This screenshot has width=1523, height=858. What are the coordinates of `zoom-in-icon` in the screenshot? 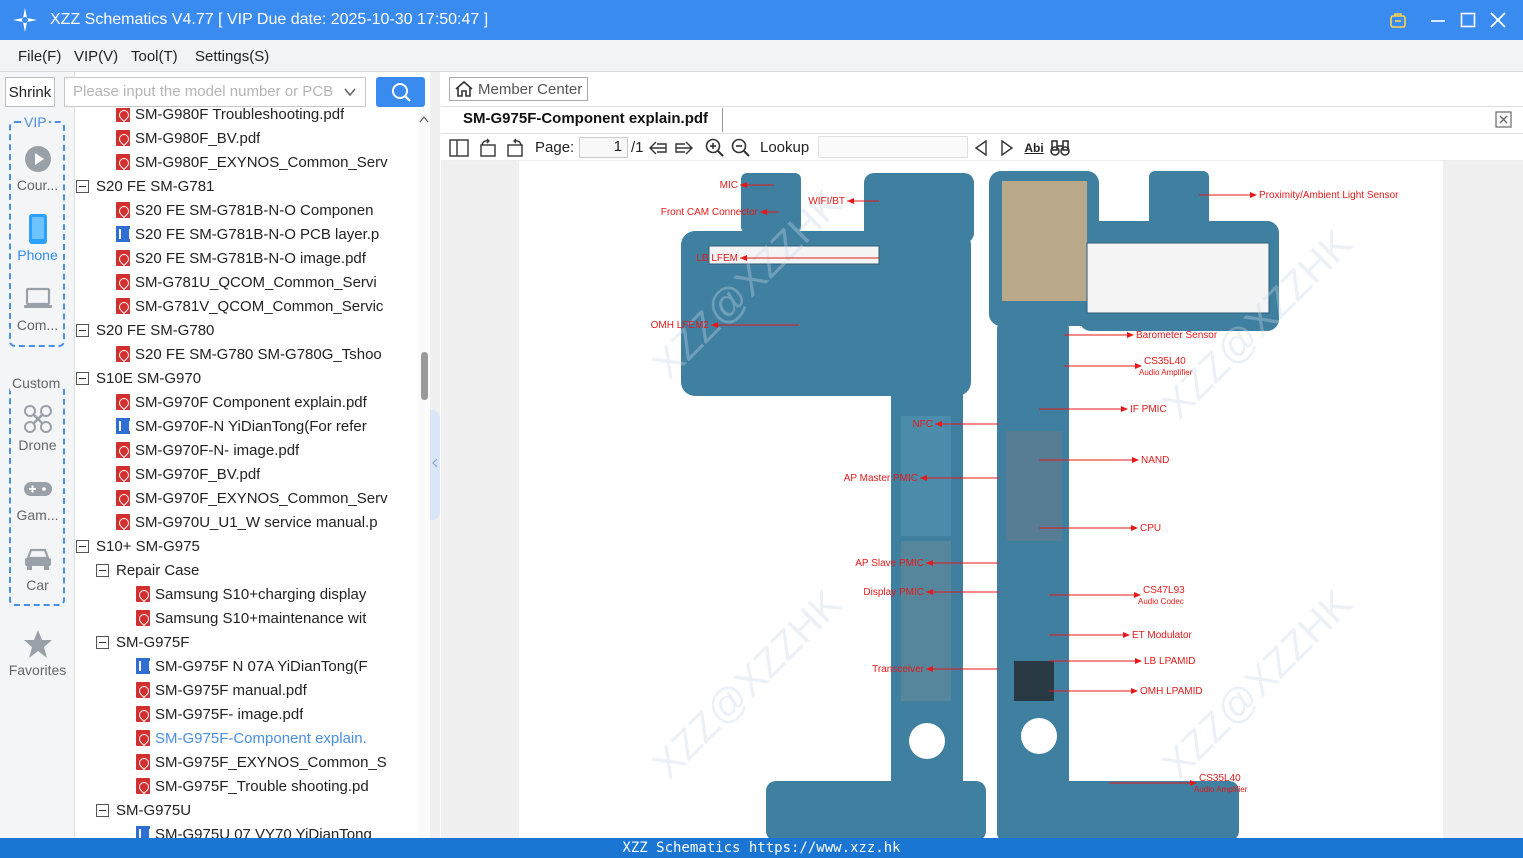 It's located at (715, 148).